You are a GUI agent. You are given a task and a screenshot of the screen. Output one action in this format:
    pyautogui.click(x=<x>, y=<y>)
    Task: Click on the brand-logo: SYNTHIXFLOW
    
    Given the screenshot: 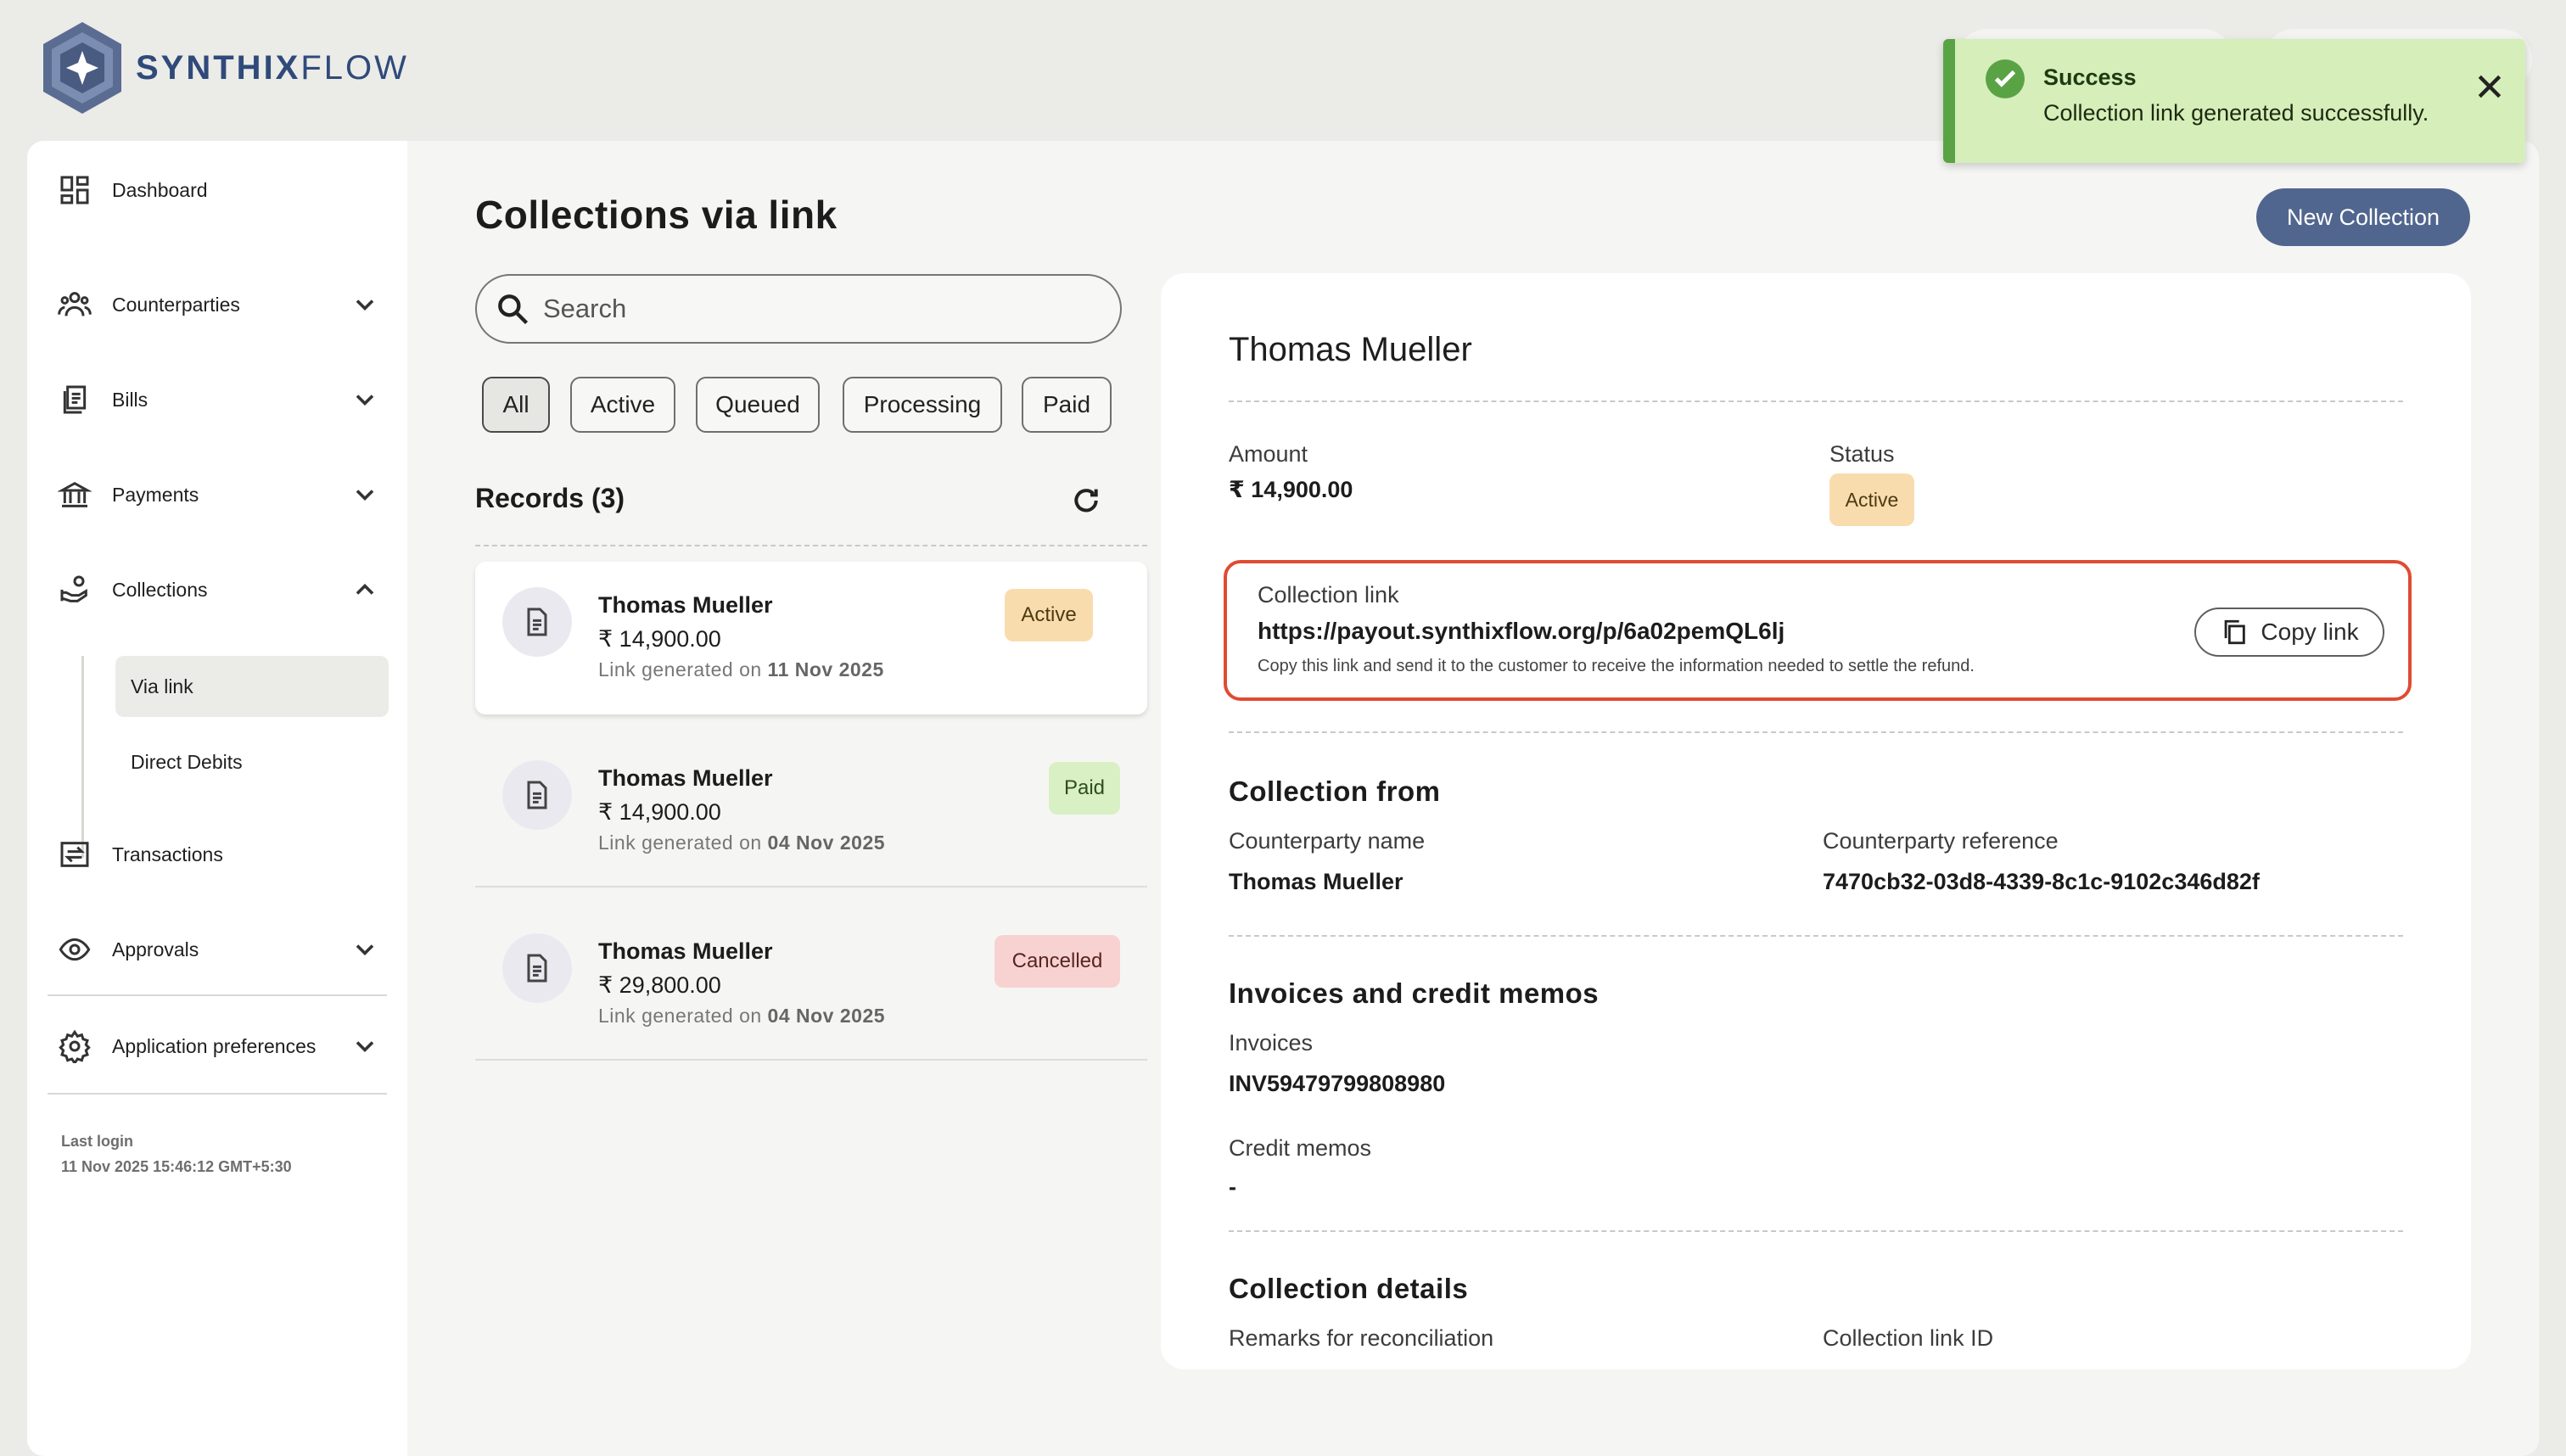 What is the action you would take?
    pyautogui.click(x=224, y=67)
    